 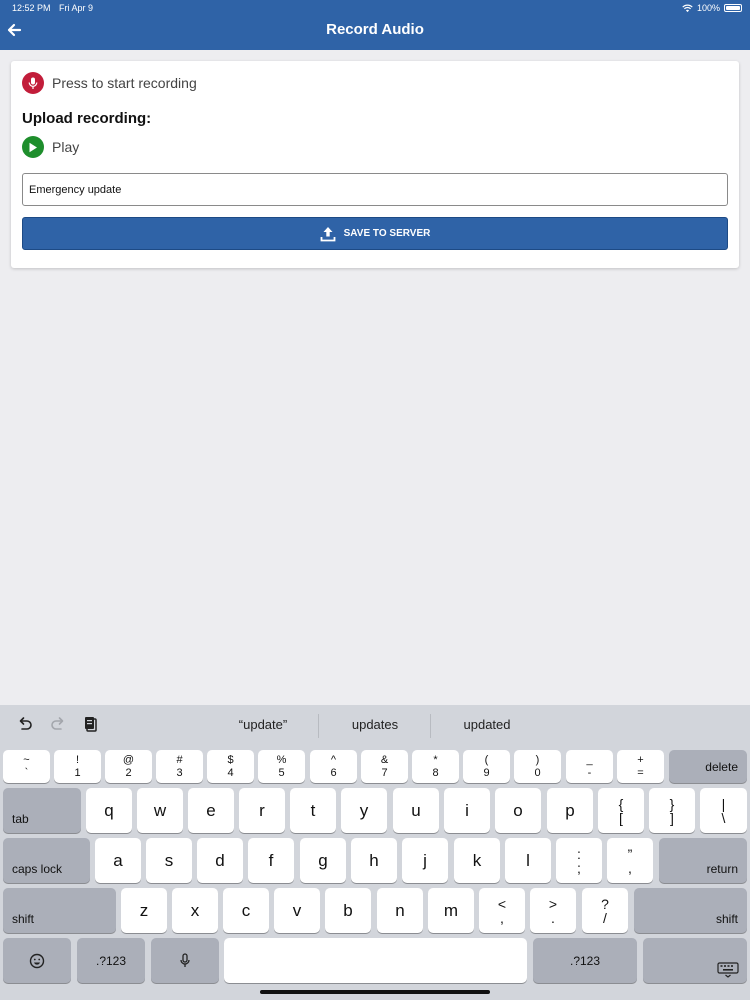 I want to click on key-b: b, so click(x=348, y=910).